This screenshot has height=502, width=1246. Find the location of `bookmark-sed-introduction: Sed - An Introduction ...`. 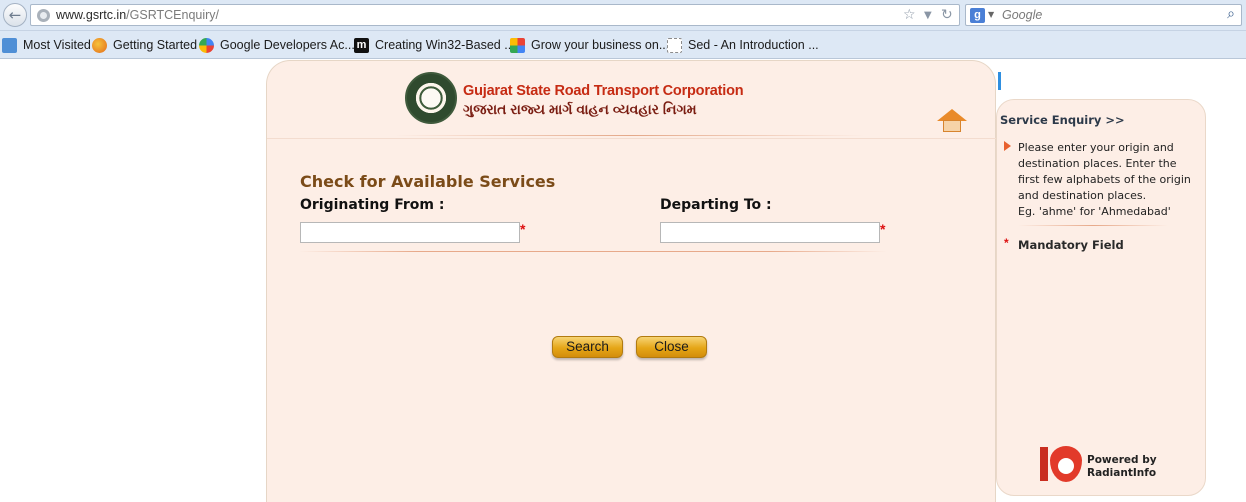

bookmark-sed-introduction: Sed - An Introduction ... is located at coordinates (743, 45).